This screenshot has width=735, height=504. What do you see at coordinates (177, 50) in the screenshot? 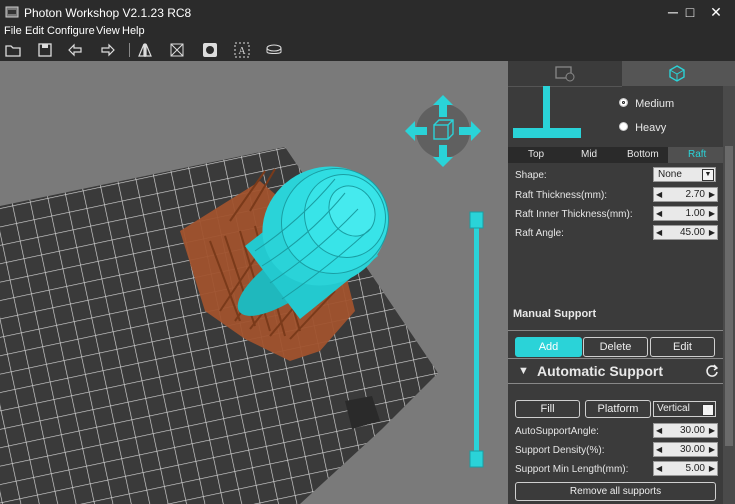
I see `scale-icon` at bounding box center [177, 50].